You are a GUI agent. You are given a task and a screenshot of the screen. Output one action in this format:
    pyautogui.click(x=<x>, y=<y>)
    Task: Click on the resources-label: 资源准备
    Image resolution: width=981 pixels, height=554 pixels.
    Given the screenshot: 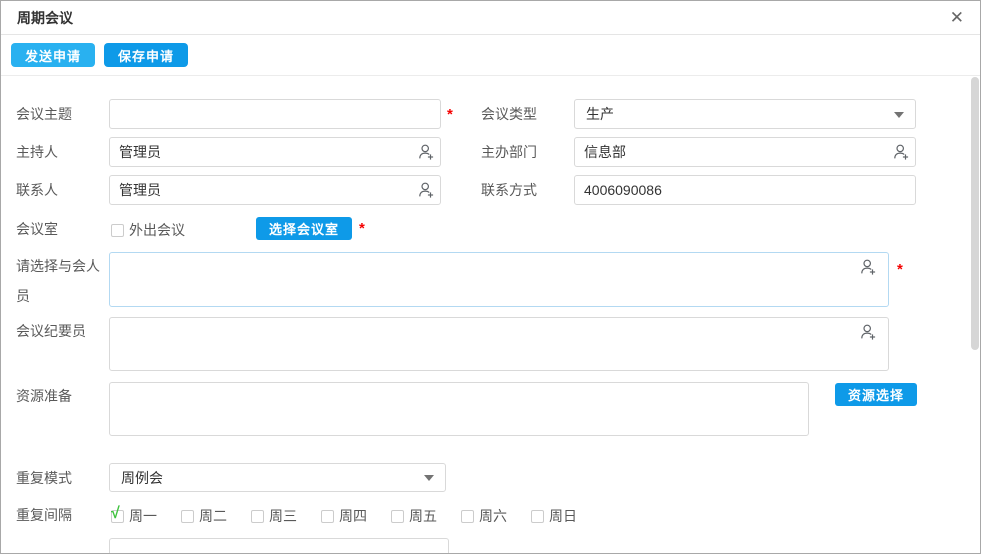 What is the action you would take?
    pyautogui.click(x=44, y=396)
    